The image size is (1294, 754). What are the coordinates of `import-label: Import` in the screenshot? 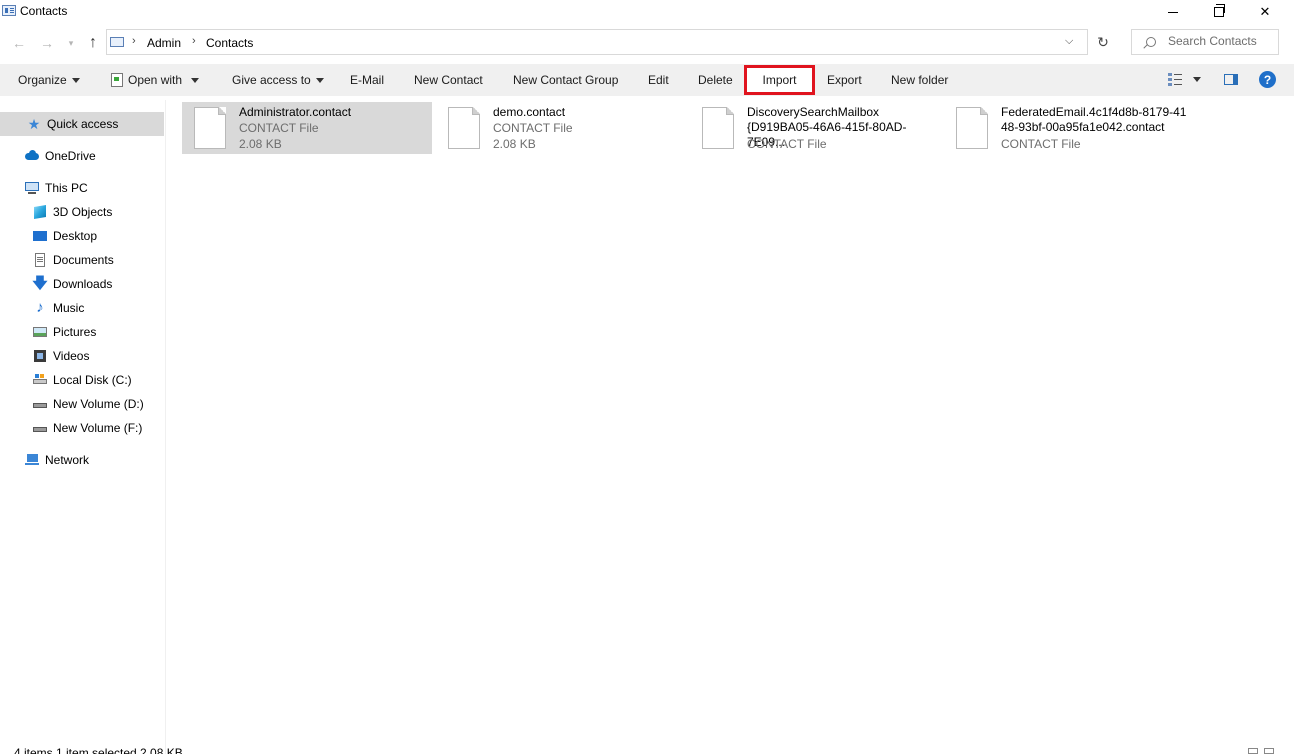 It's located at (779, 80).